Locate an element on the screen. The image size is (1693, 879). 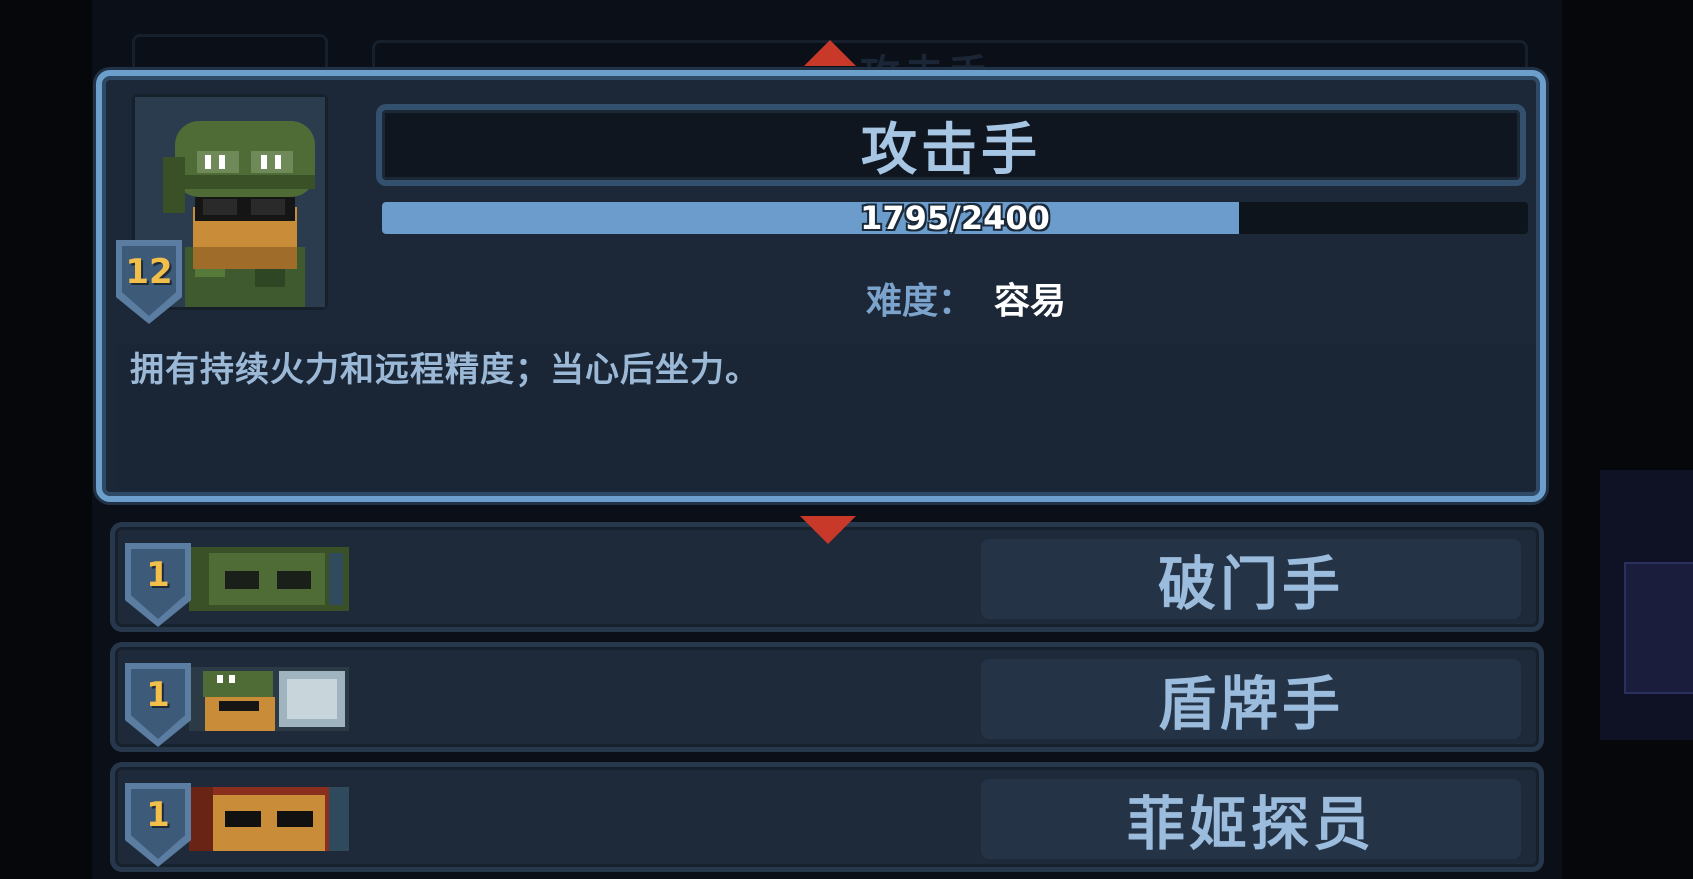
difficulty-value: 容易 is located at coordinates (1030, 301).